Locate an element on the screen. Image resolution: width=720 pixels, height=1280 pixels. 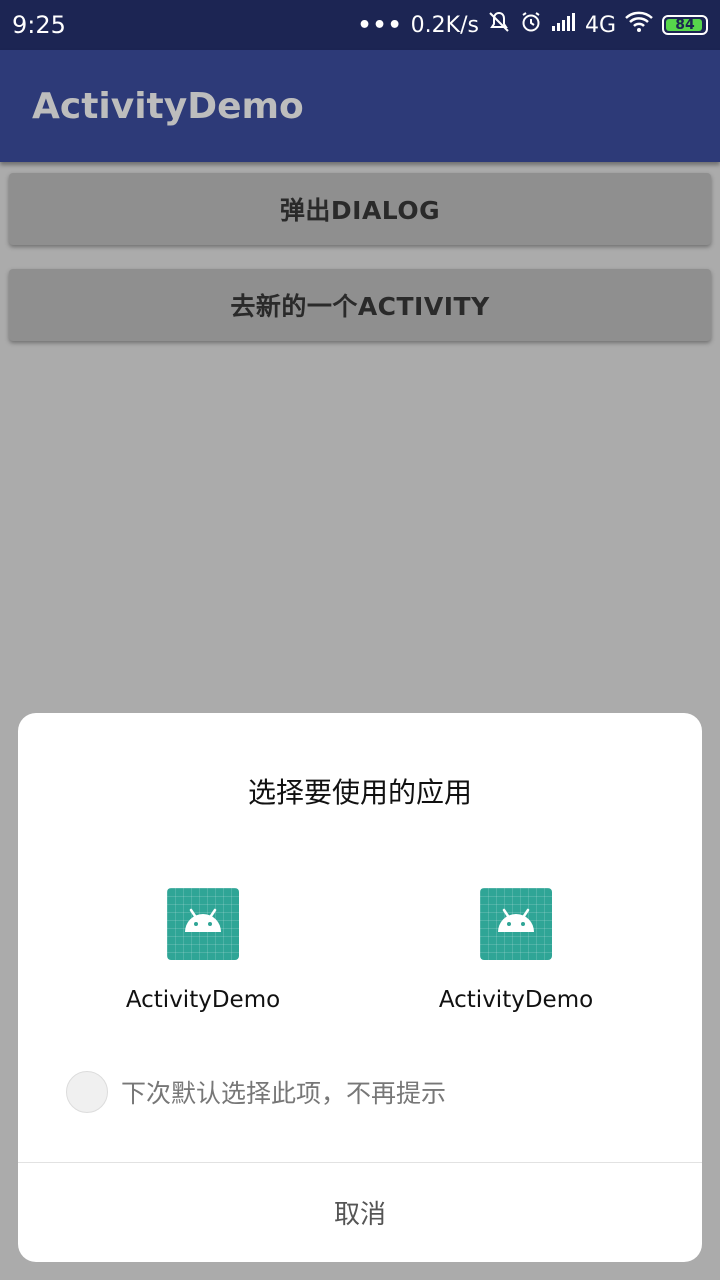
cancel-button: 取消 is located at coordinates (360, 1212).